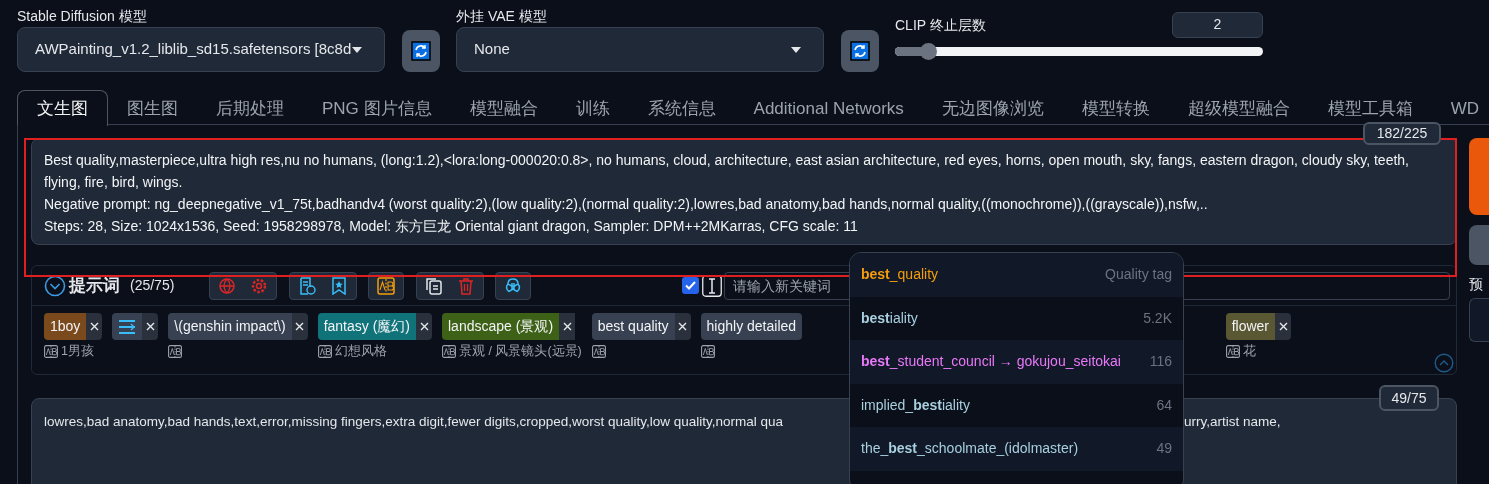  What do you see at coordinates (1249, 351) in the screenshot?
I see `tag-translation: 花` at bounding box center [1249, 351].